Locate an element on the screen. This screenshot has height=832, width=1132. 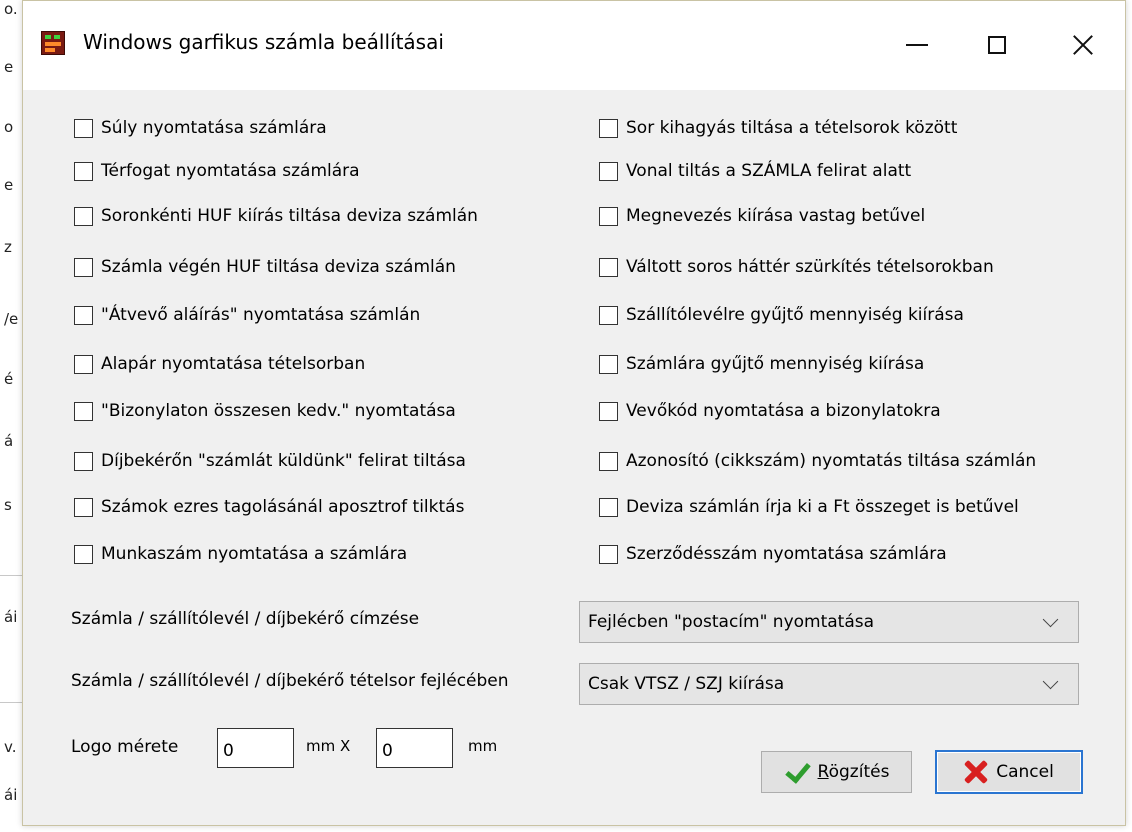
checkbox-receiver-signature: "Átvevő aláírás" nyomtatása számlán is located at coordinates (247, 315).